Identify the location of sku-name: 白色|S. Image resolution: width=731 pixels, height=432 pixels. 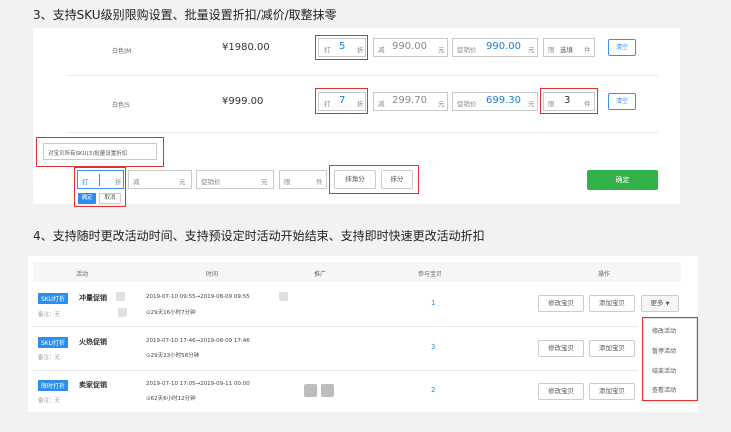
(121, 105).